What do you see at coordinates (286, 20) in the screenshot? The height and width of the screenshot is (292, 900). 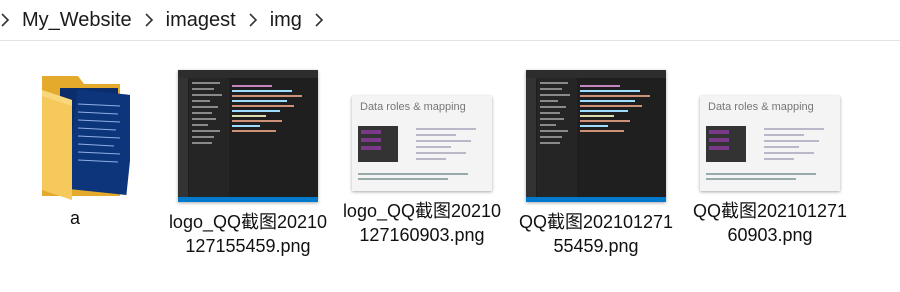 I see `breadcrumb-item-img: img` at bounding box center [286, 20].